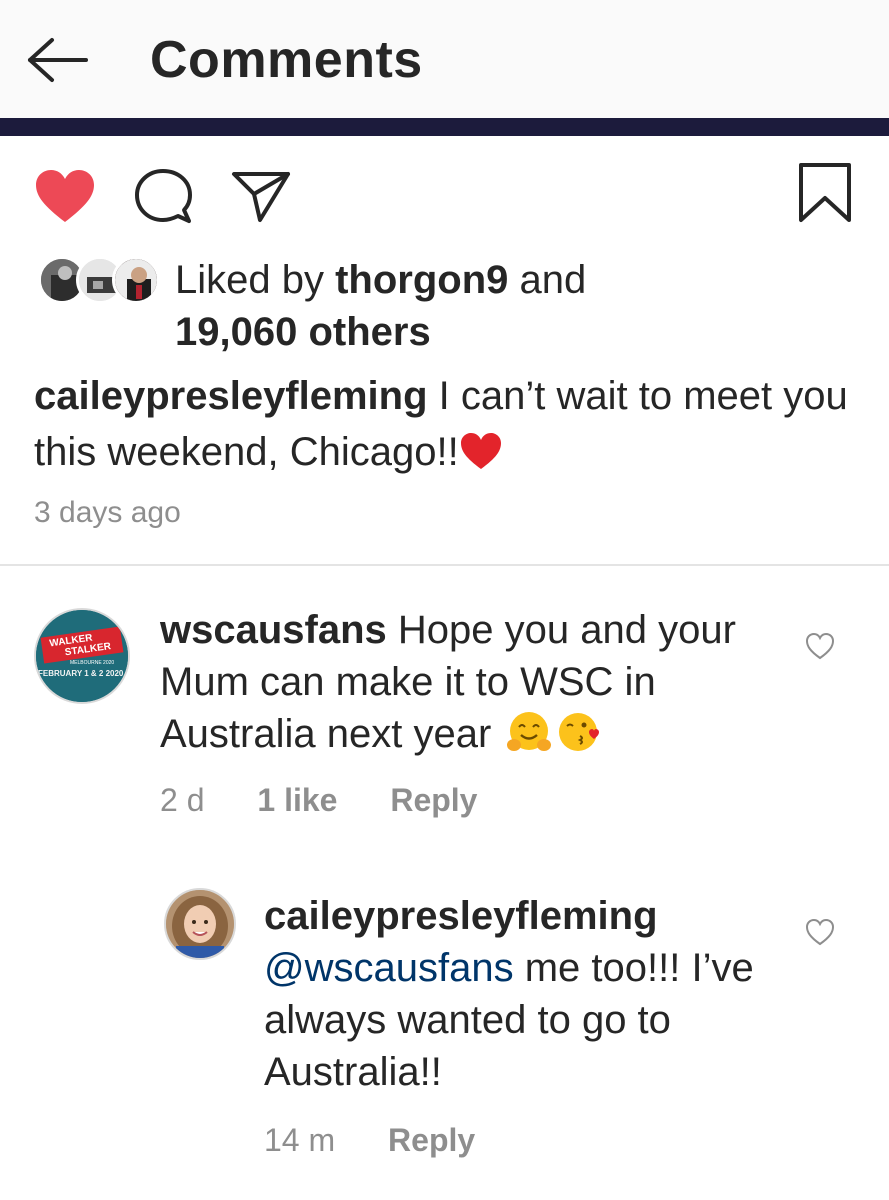 The height and width of the screenshot is (1200, 889). I want to click on comment-username: caileypresleyfleming, so click(524, 916).